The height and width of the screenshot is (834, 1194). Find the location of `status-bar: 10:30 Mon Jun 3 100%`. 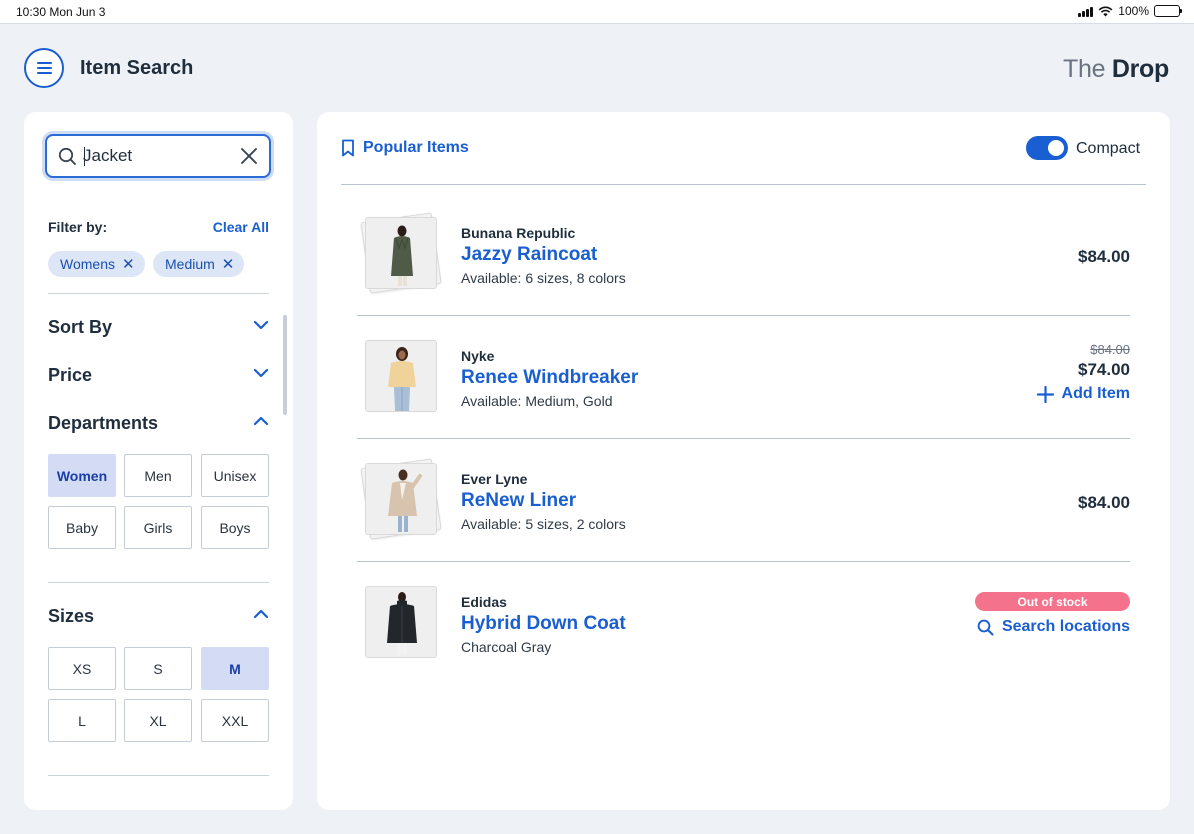

status-bar: 10:30 Mon Jun 3 100% is located at coordinates (597, 12).